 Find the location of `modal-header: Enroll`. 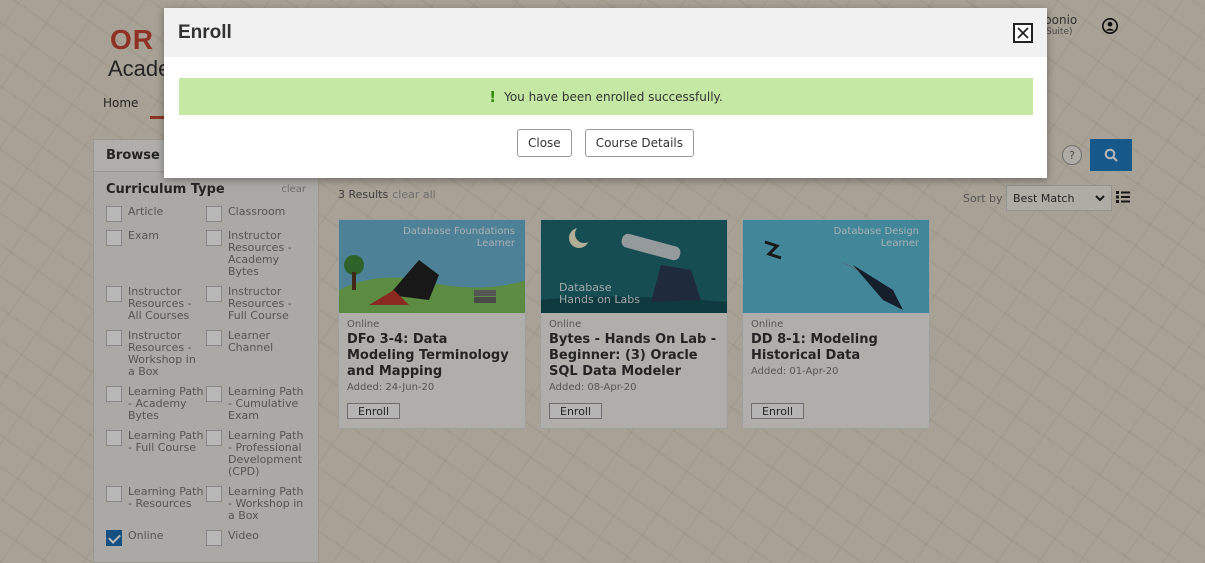

modal-header: Enroll is located at coordinates (605, 32).